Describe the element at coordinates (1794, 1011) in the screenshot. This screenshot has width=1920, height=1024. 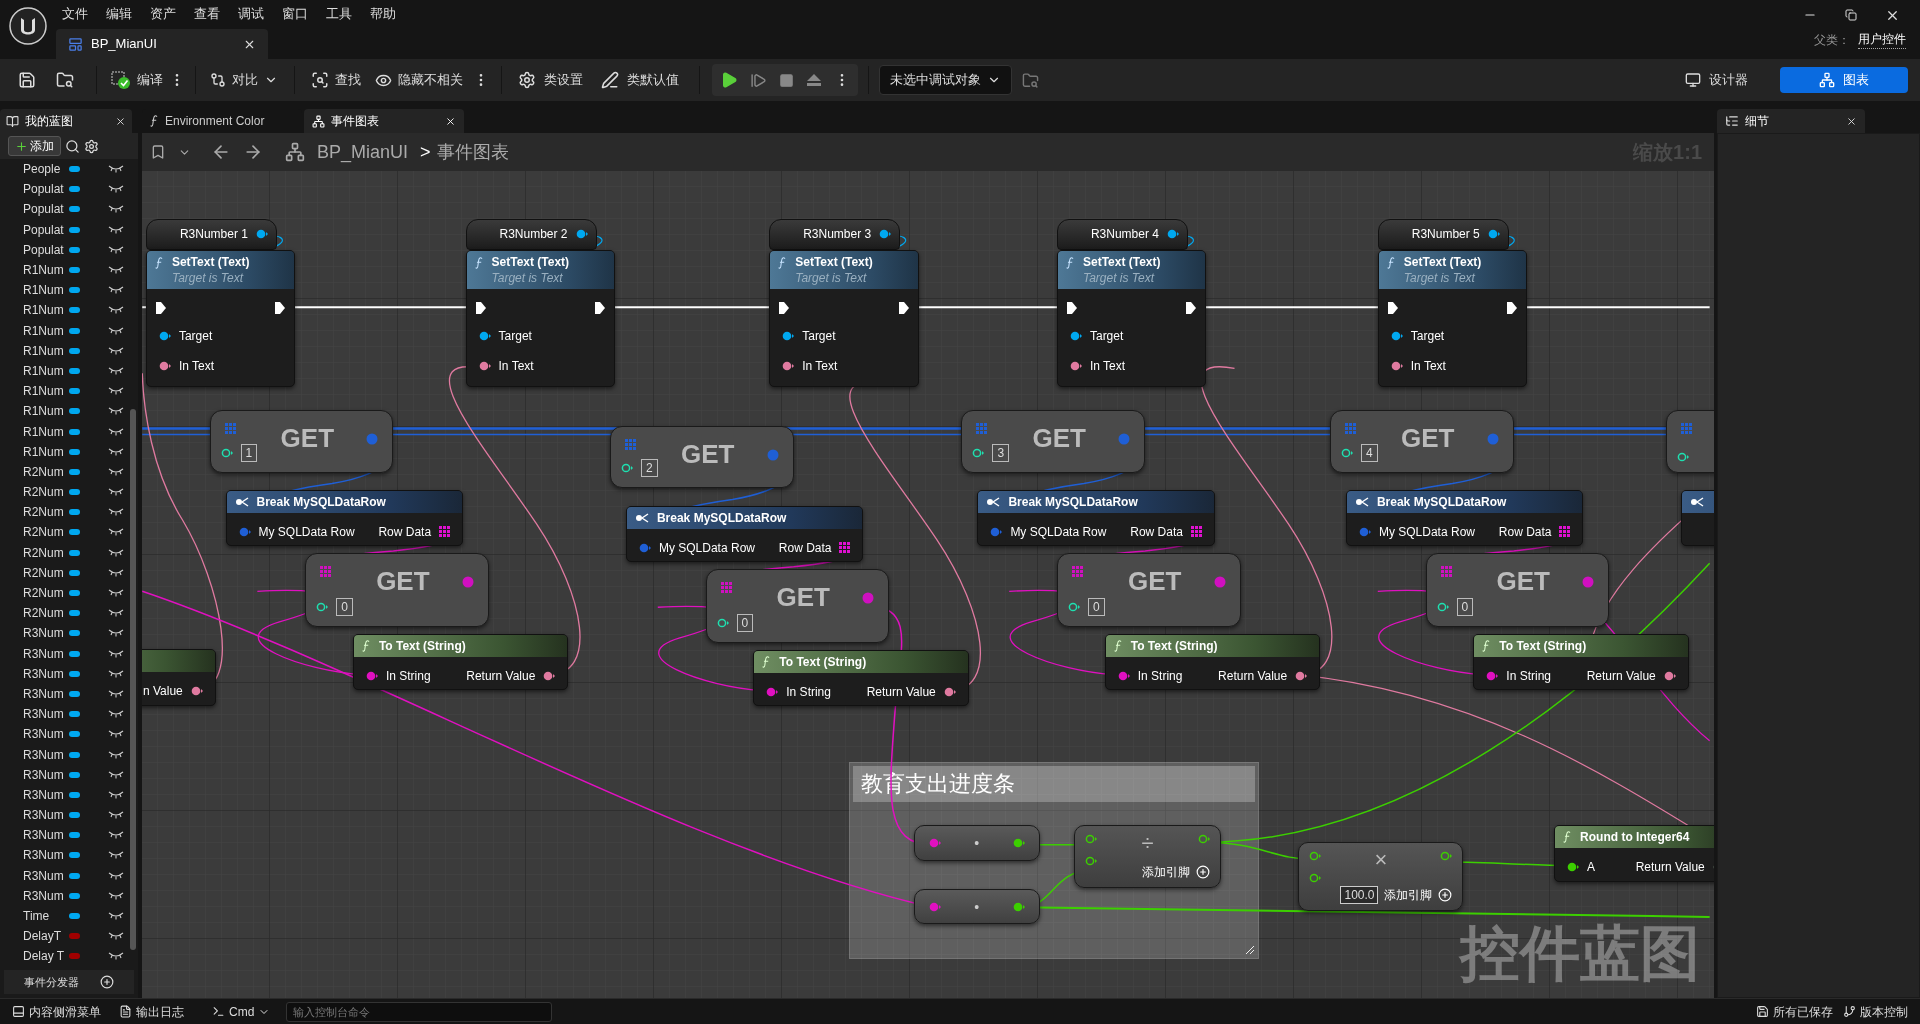
I see `save-status-button: 所有已保存` at that location.